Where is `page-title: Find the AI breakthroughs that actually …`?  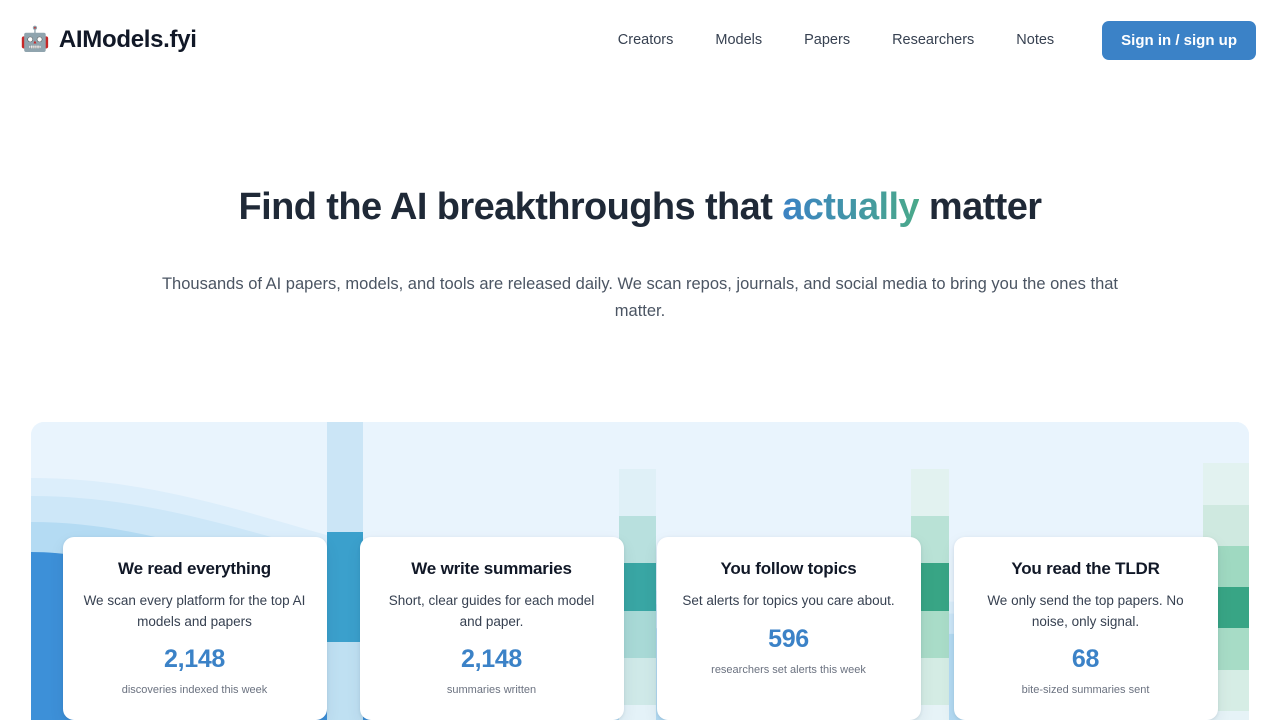
page-title: Find the AI breakthroughs that actually … is located at coordinates (640, 208).